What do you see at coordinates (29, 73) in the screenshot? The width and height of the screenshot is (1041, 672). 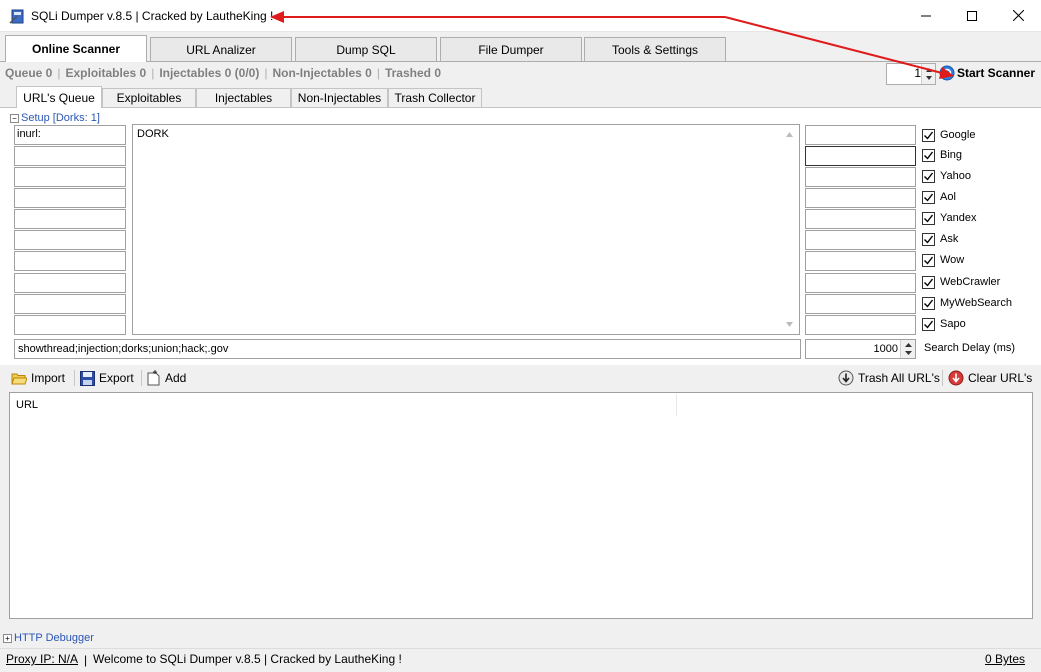 I see `stat-queue: Queue 0` at bounding box center [29, 73].